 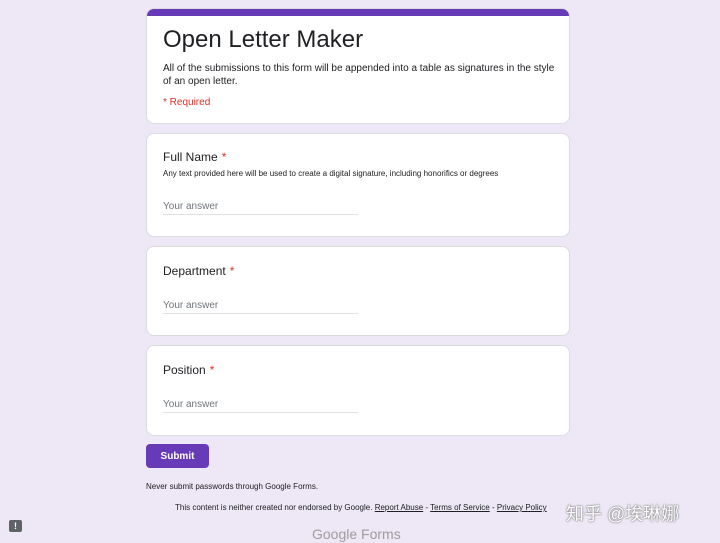 I want to click on question-label-department: Department *, so click(x=198, y=271).